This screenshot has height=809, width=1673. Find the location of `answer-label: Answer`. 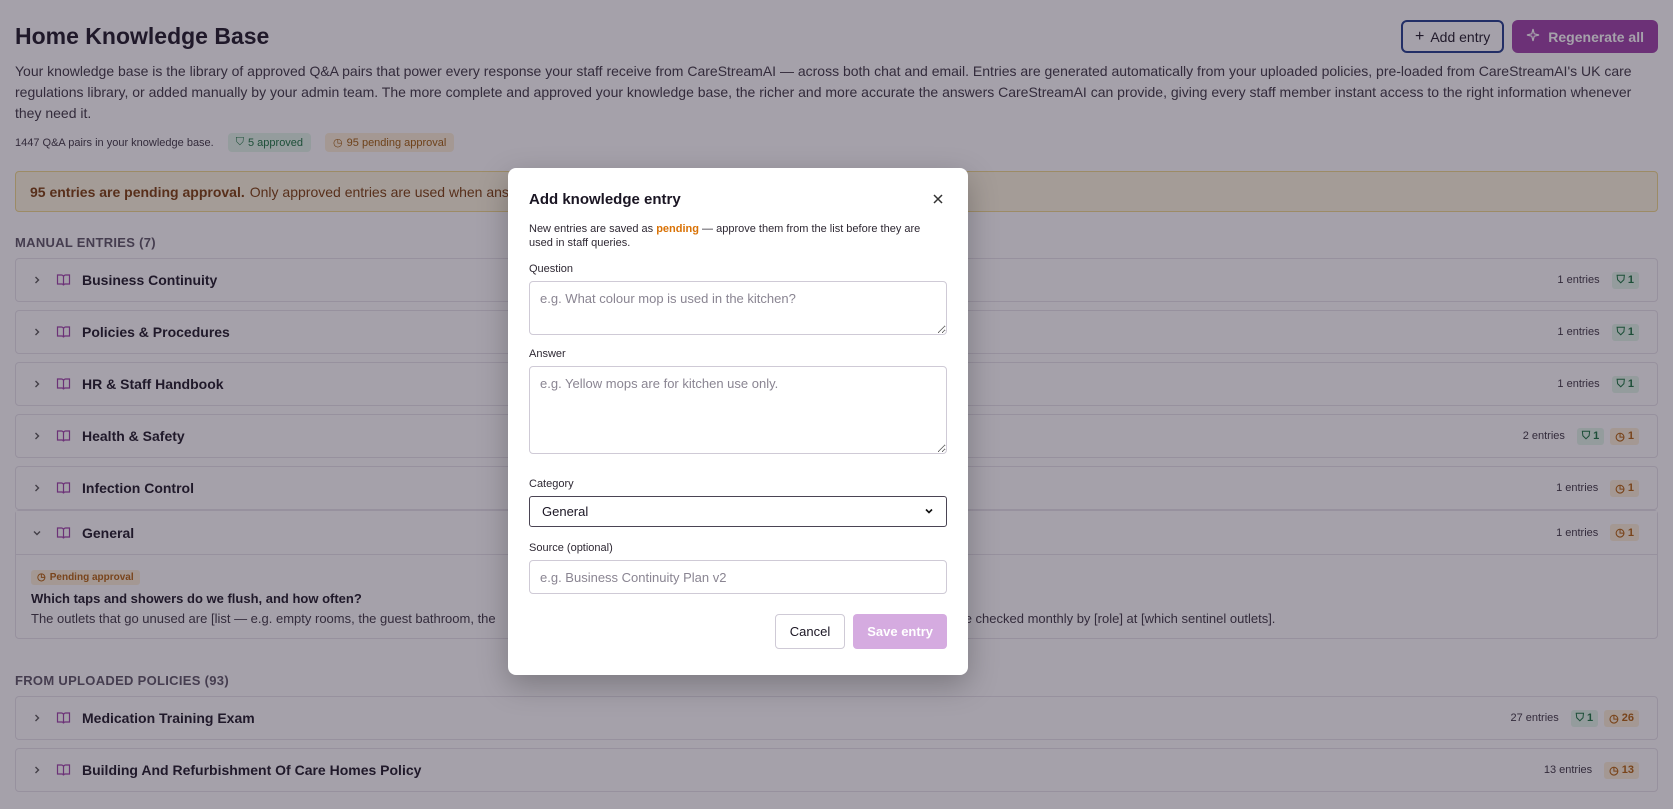

answer-label: Answer is located at coordinates (547, 354).